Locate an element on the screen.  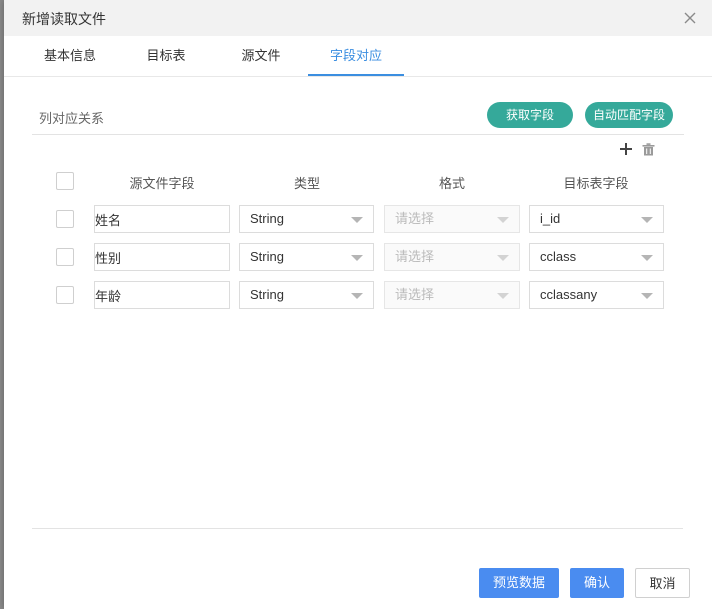
tab-bar: 基本信息 目标表 源文件 字段对应 is located at coordinates (358, 56).